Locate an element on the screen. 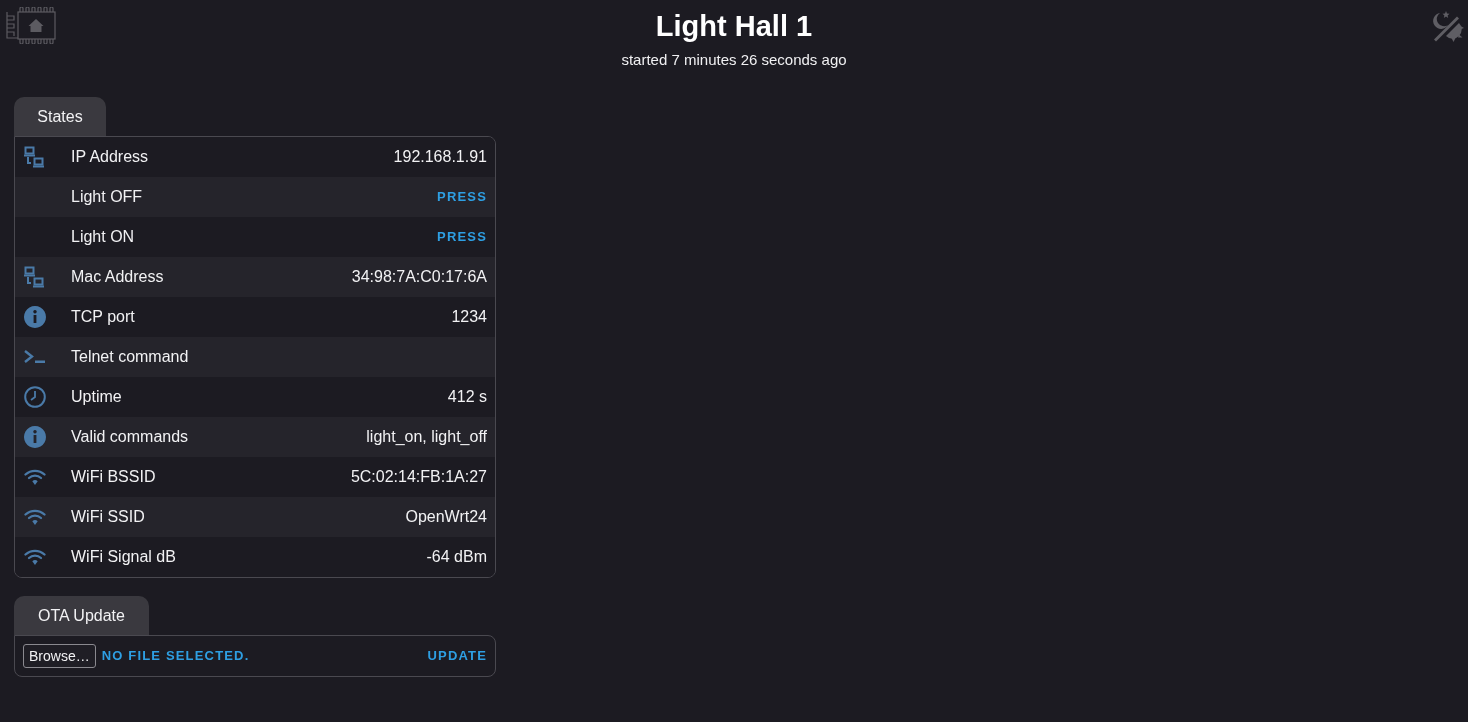  row-value: -64 dBm is located at coordinates (456, 557).